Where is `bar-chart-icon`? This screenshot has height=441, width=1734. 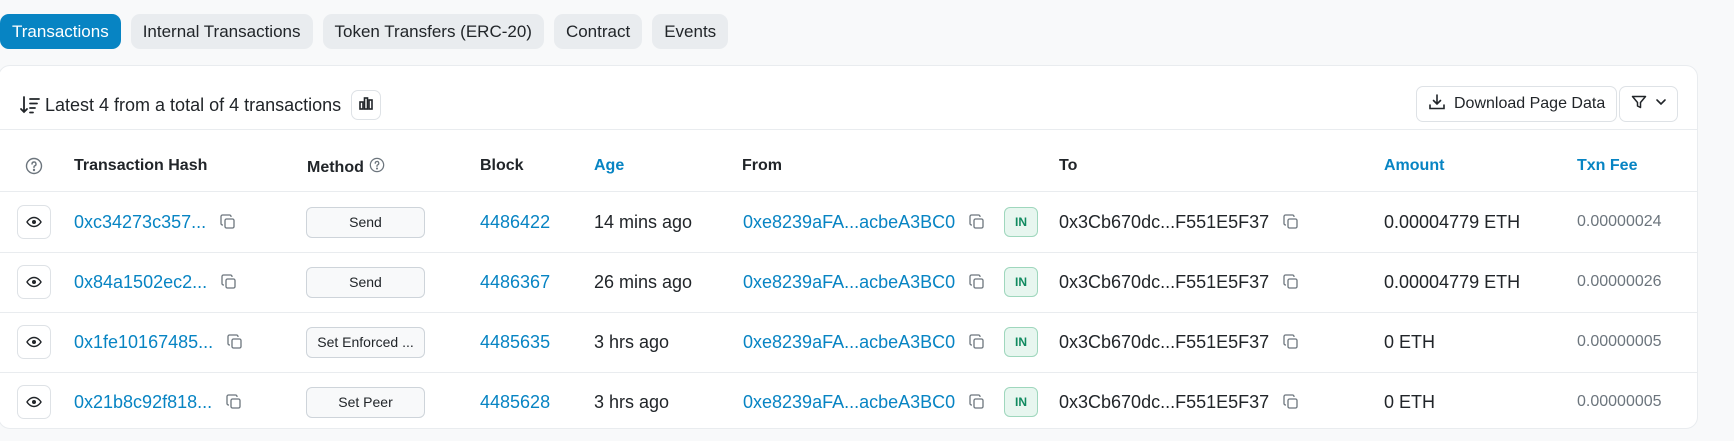 bar-chart-icon is located at coordinates (366, 105).